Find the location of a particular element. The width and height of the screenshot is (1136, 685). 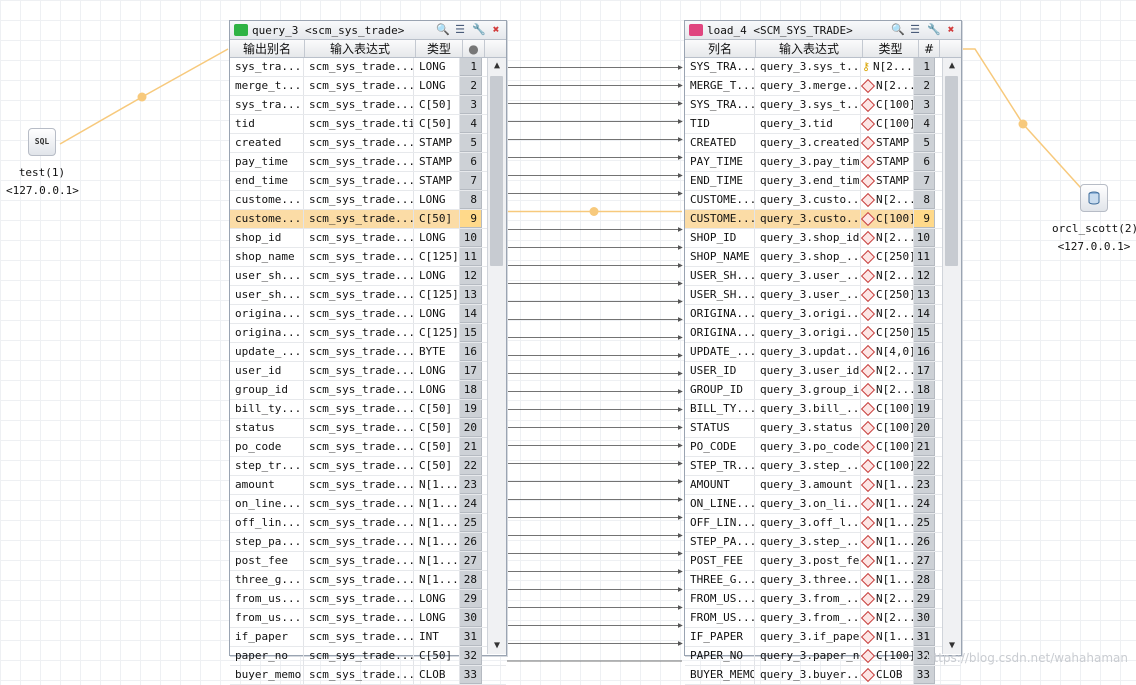

table-row: po_code scm_sys_trade.... C[50] 21 is located at coordinates (368, 447).